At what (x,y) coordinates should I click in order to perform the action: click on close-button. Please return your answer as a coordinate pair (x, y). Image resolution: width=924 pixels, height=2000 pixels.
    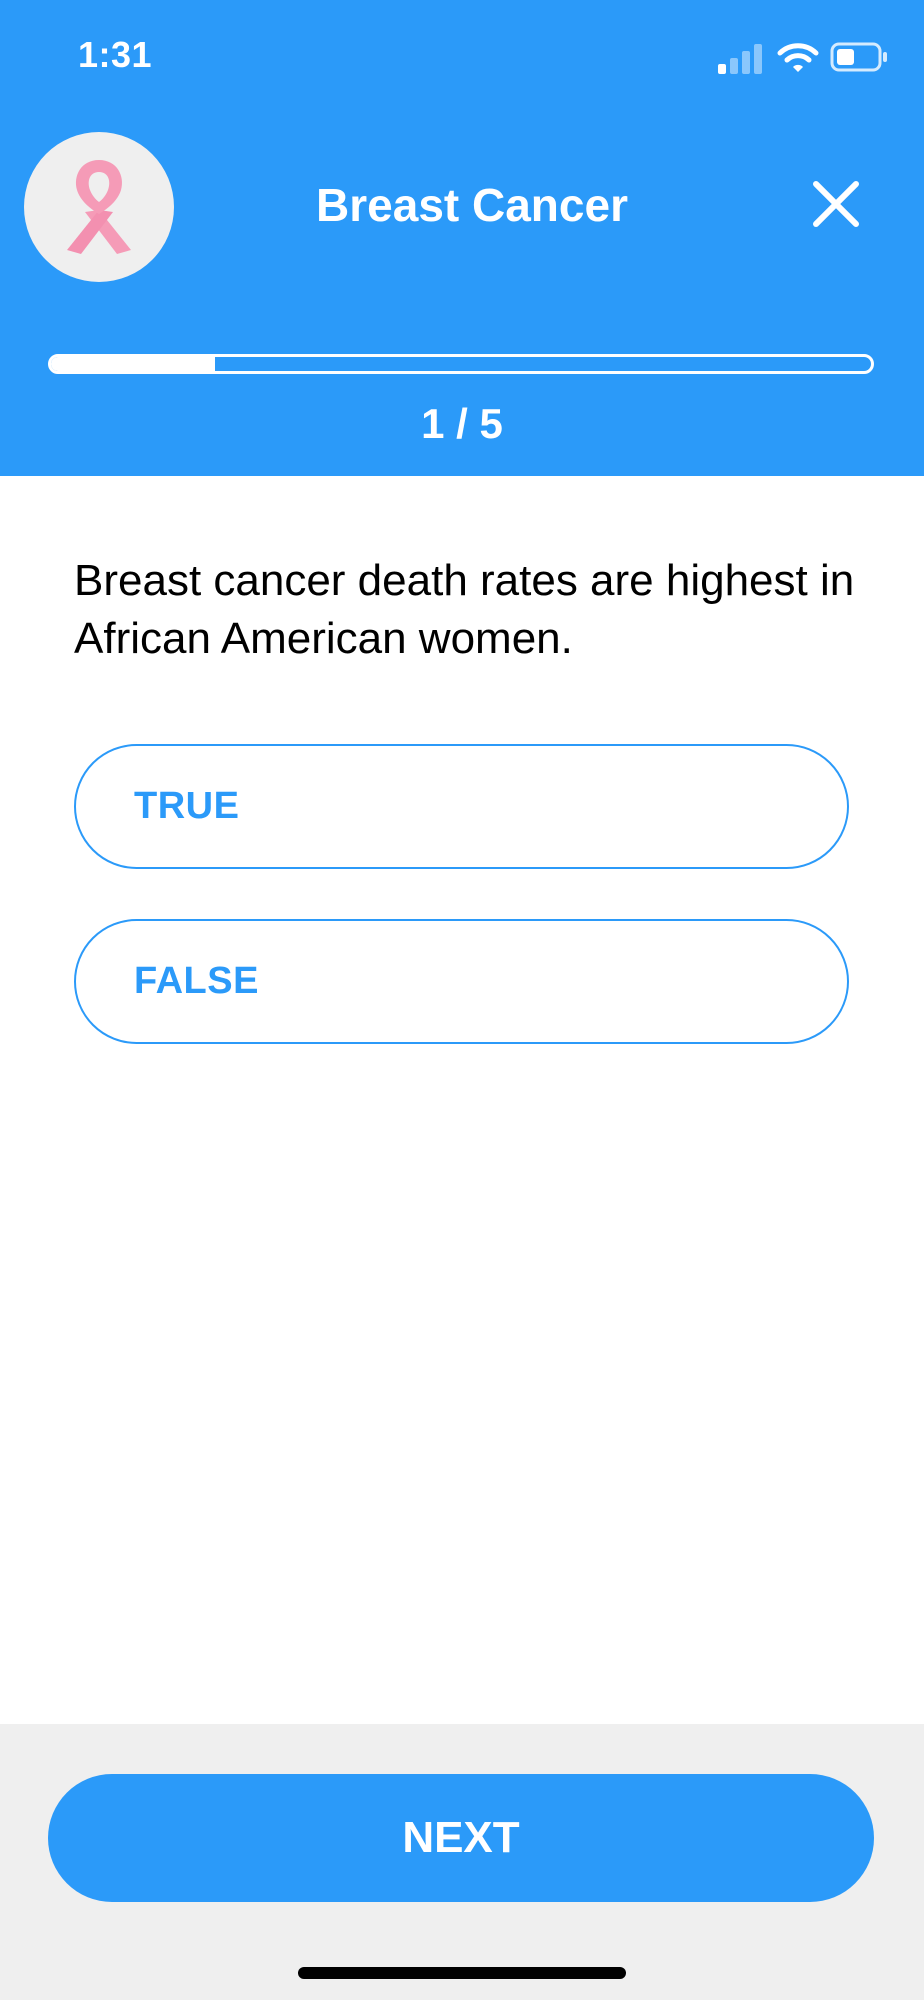
    Looking at the image, I should click on (836, 204).